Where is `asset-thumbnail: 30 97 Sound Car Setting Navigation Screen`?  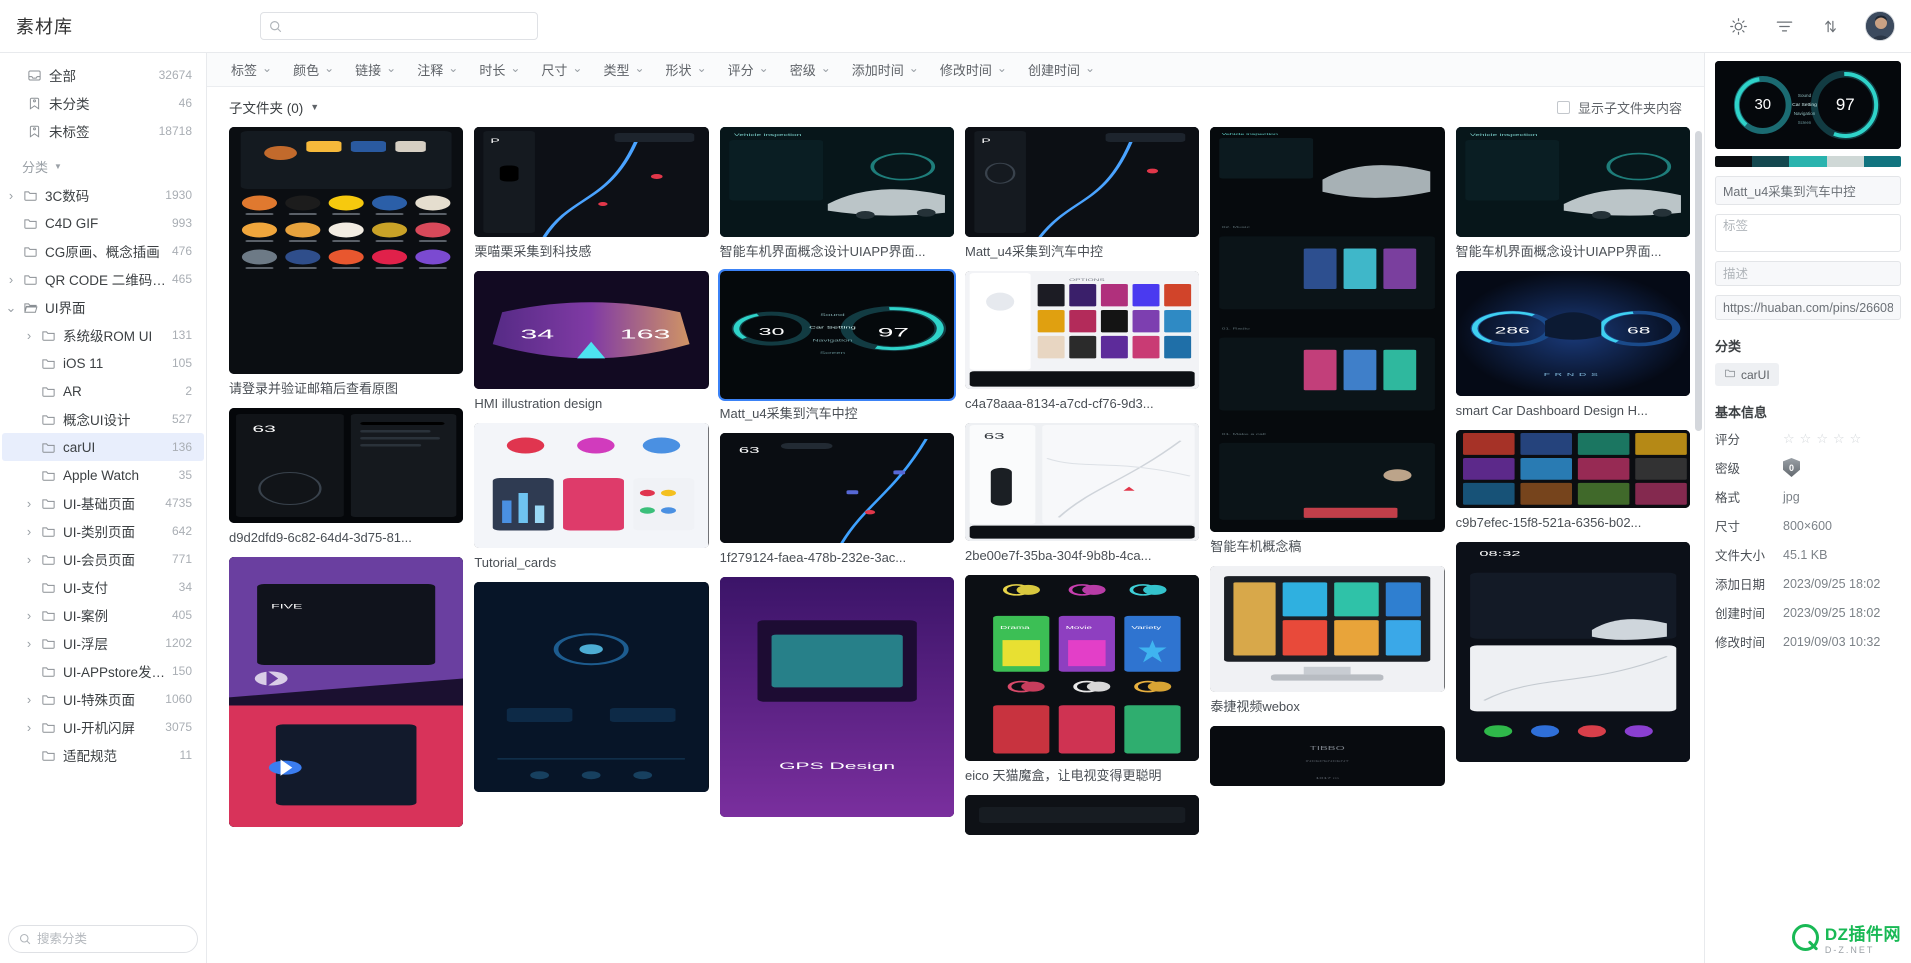 asset-thumbnail: 30 97 Sound Car Setting Navigation Screen is located at coordinates (836, 335).